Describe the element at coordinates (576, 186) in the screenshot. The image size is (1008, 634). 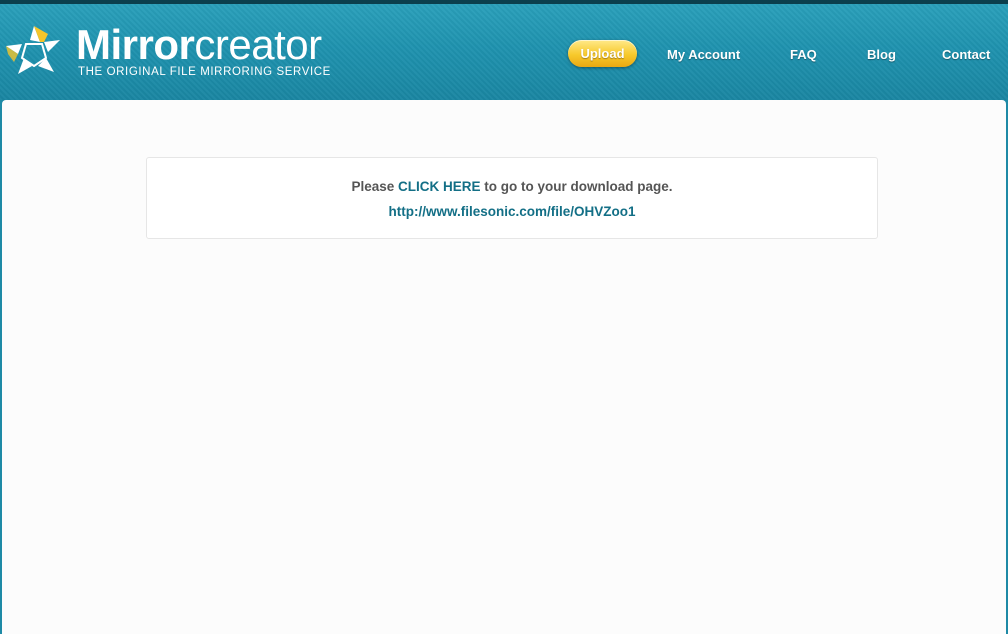
I see `notice-suffix: to go to your download page.` at that location.